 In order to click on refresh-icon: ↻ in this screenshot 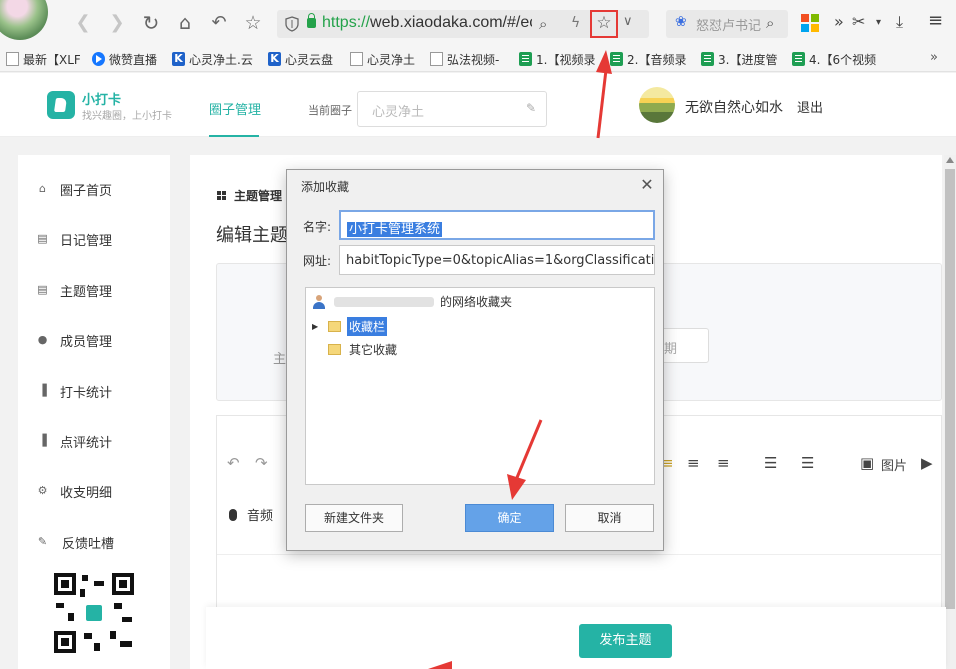, I will do `click(151, 23)`.